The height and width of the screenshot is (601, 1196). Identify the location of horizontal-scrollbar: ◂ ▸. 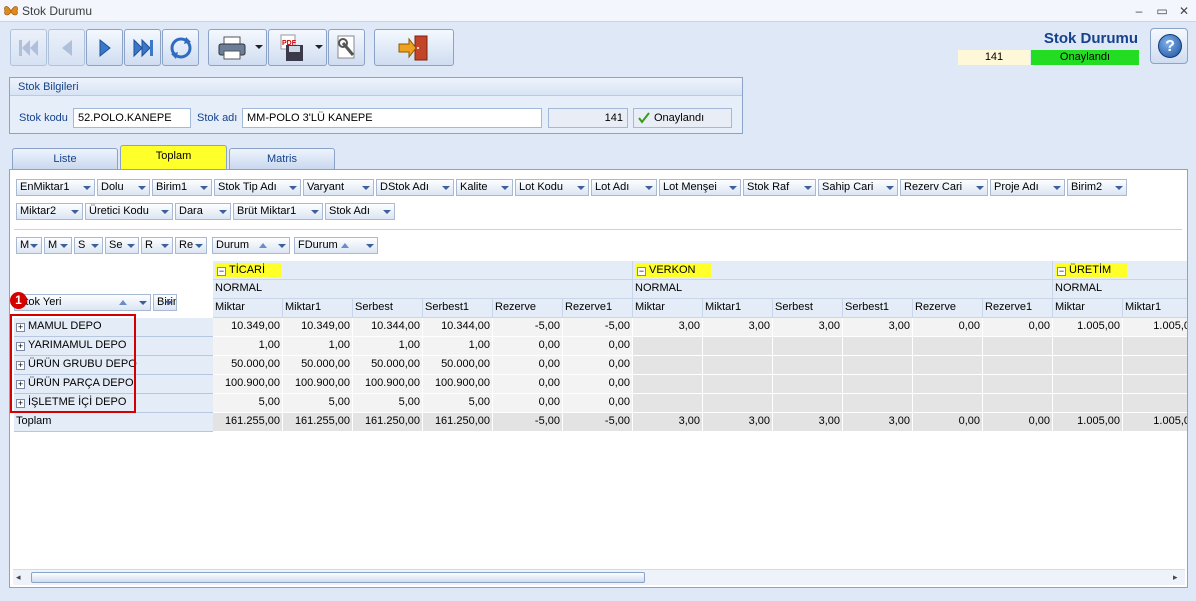
(599, 577).